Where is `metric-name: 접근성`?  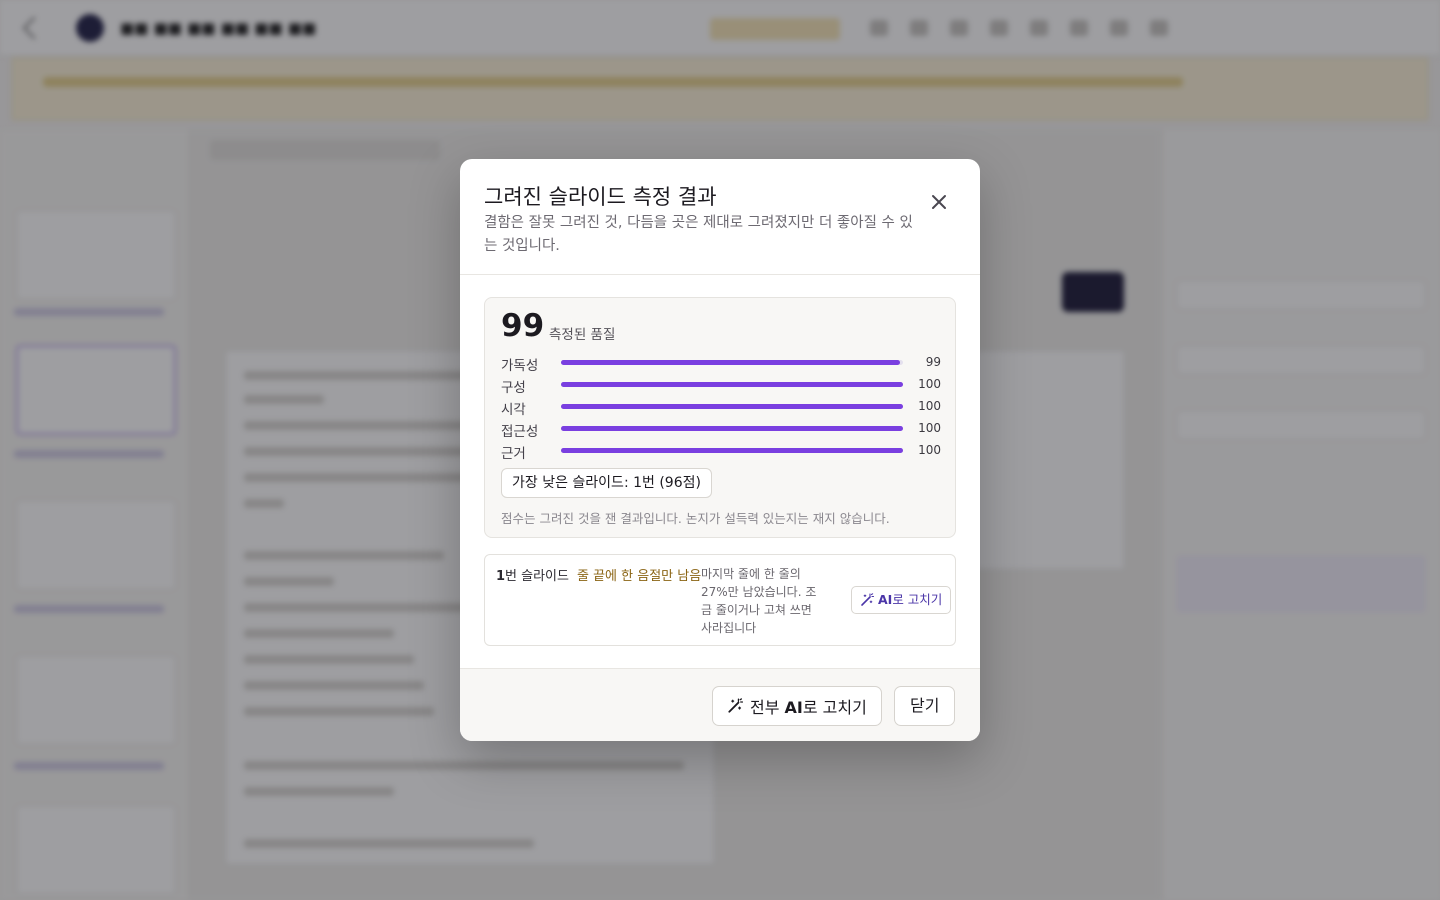 metric-name: 접근성 is located at coordinates (520, 432).